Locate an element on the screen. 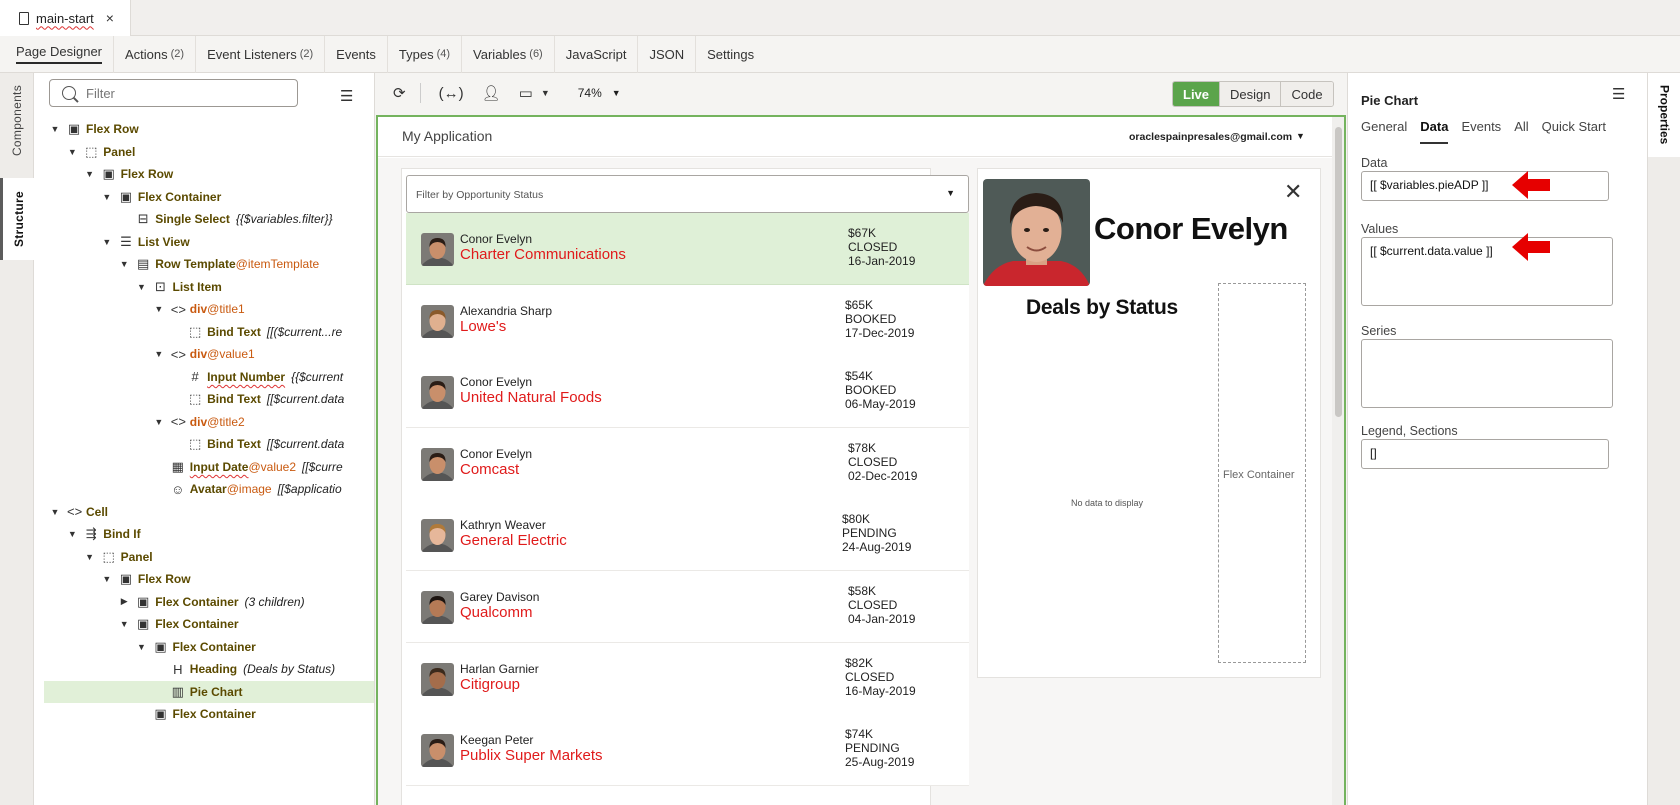 Image resolution: width=1680 pixels, height=805 pixels. tree-node-row-template: ▼ ▤ Row Template @itemTemplate is located at coordinates (209, 264).